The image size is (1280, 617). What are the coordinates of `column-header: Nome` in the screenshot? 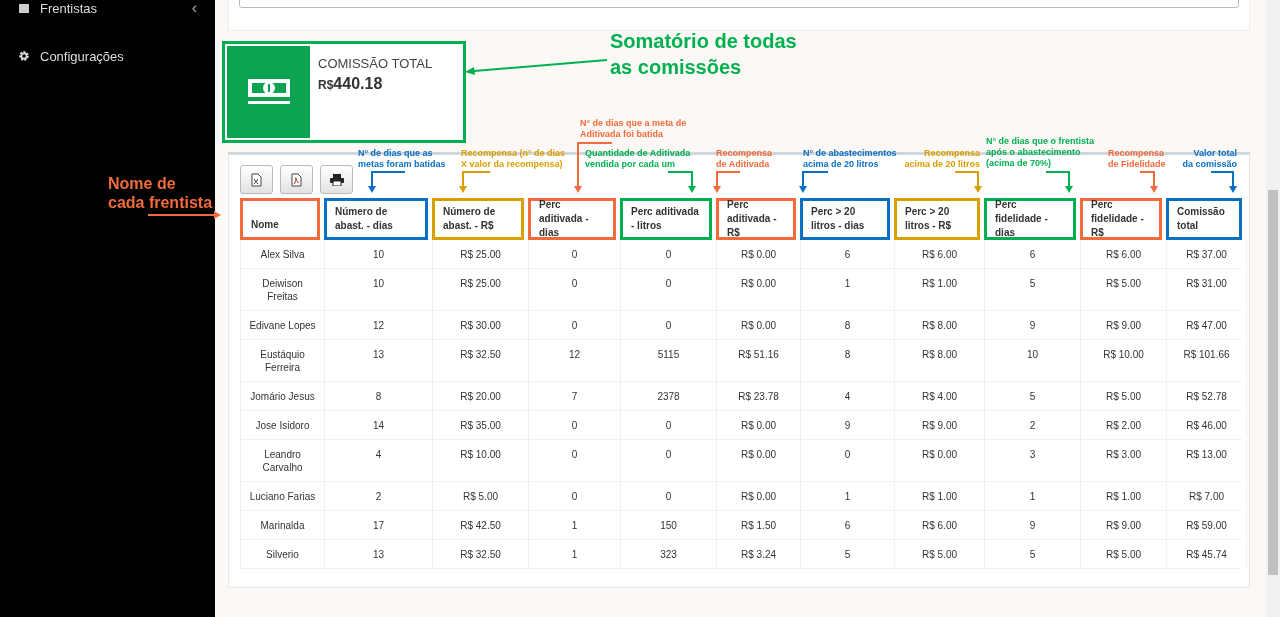 It's located at (280, 219).